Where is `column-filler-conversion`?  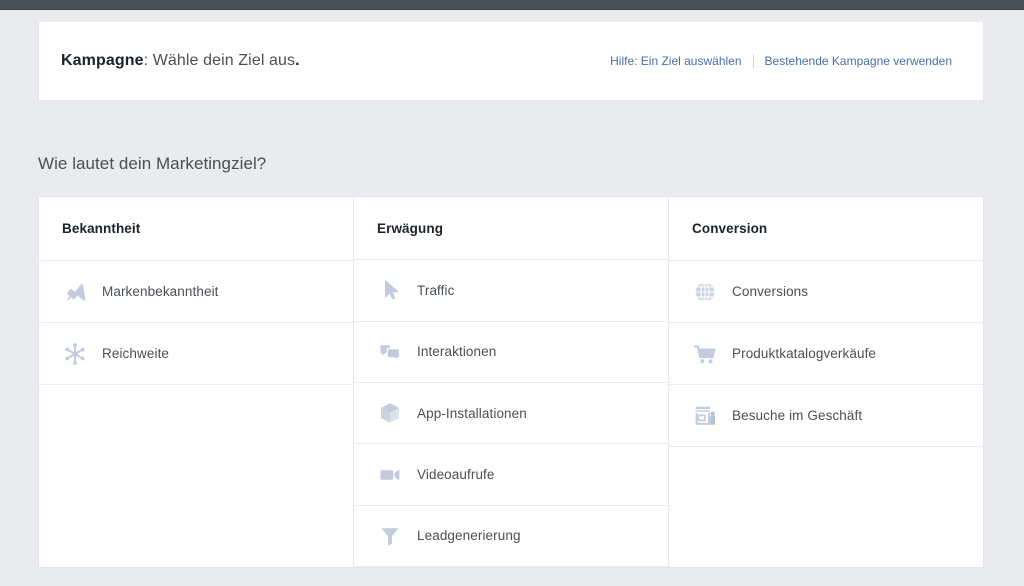 column-filler-conversion is located at coordinates (826, 507).